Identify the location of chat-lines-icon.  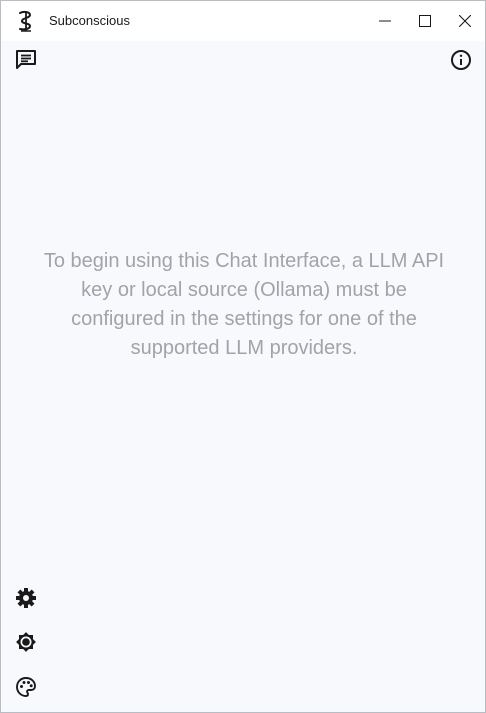
(26, 62).